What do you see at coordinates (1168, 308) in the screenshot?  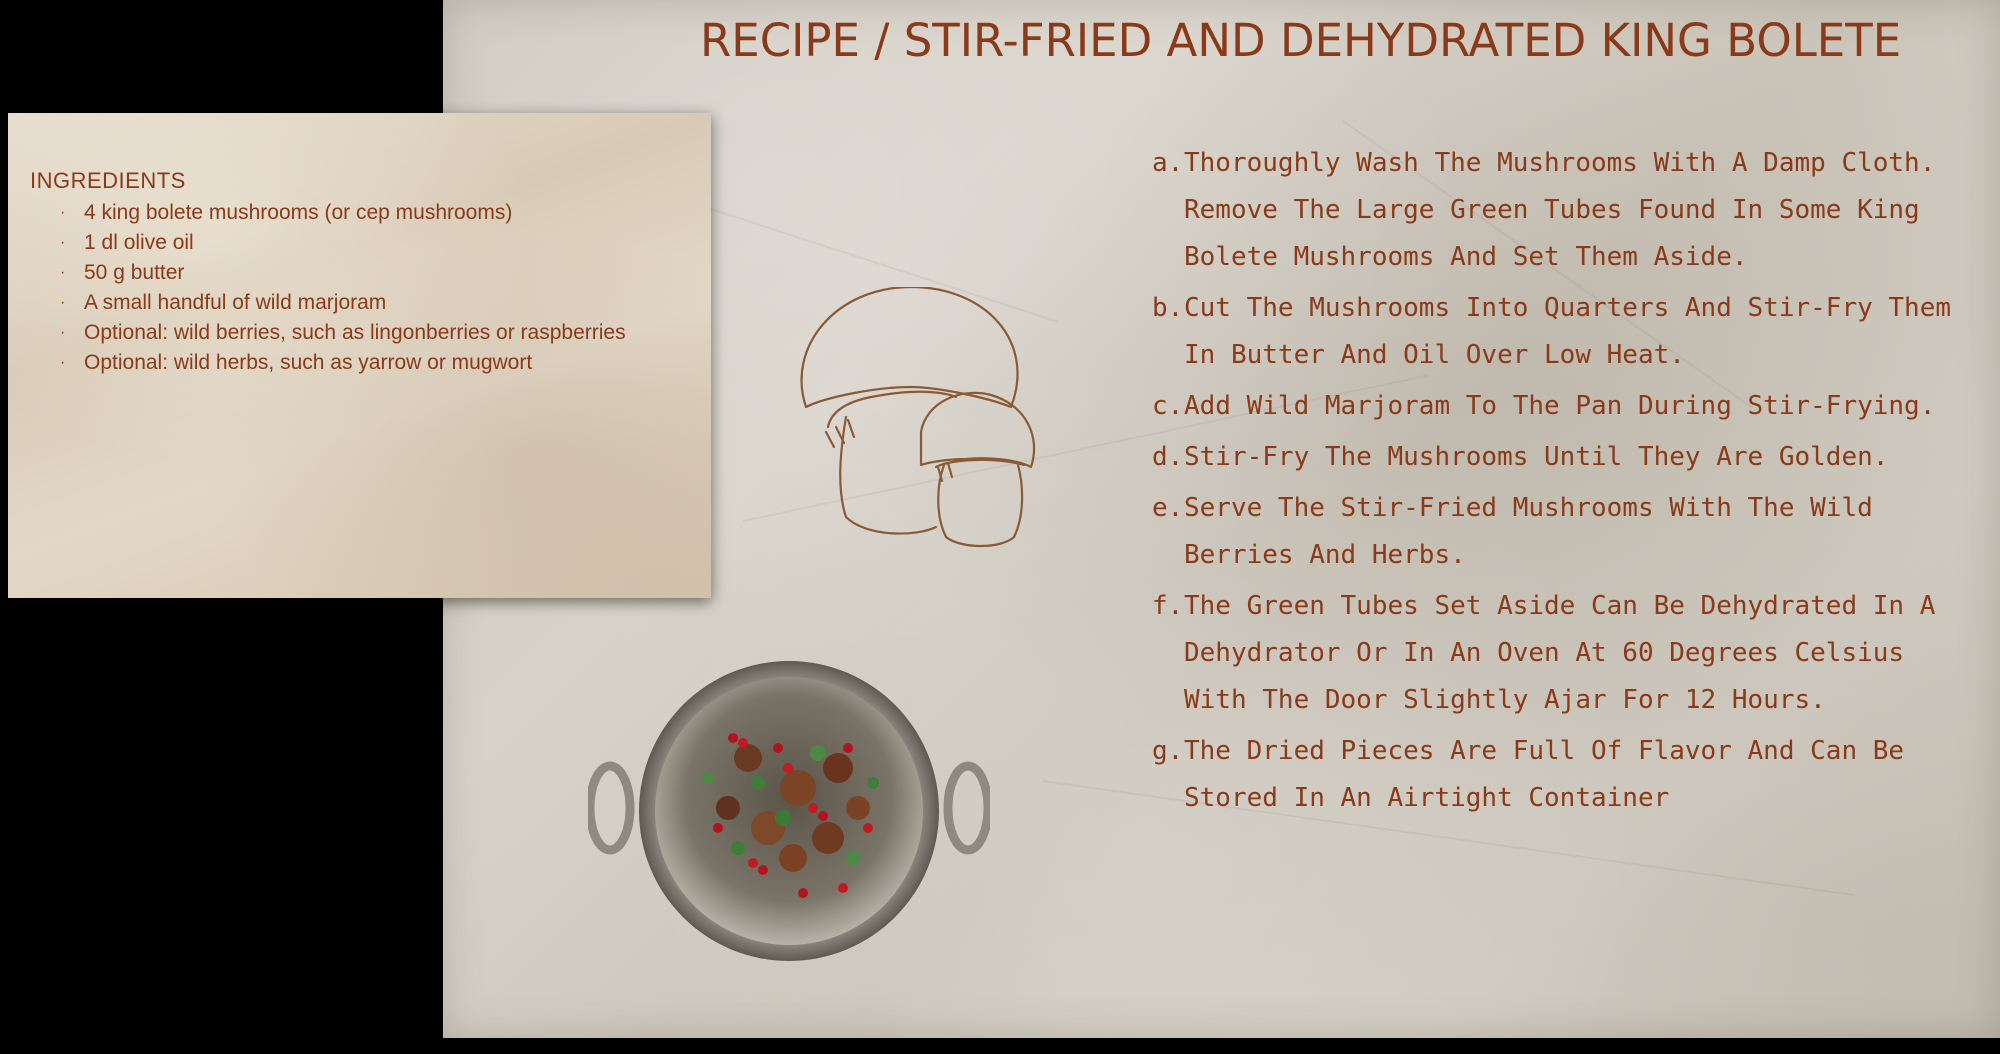 I see `step-marker: b.` at bounding box center [1168, 308].